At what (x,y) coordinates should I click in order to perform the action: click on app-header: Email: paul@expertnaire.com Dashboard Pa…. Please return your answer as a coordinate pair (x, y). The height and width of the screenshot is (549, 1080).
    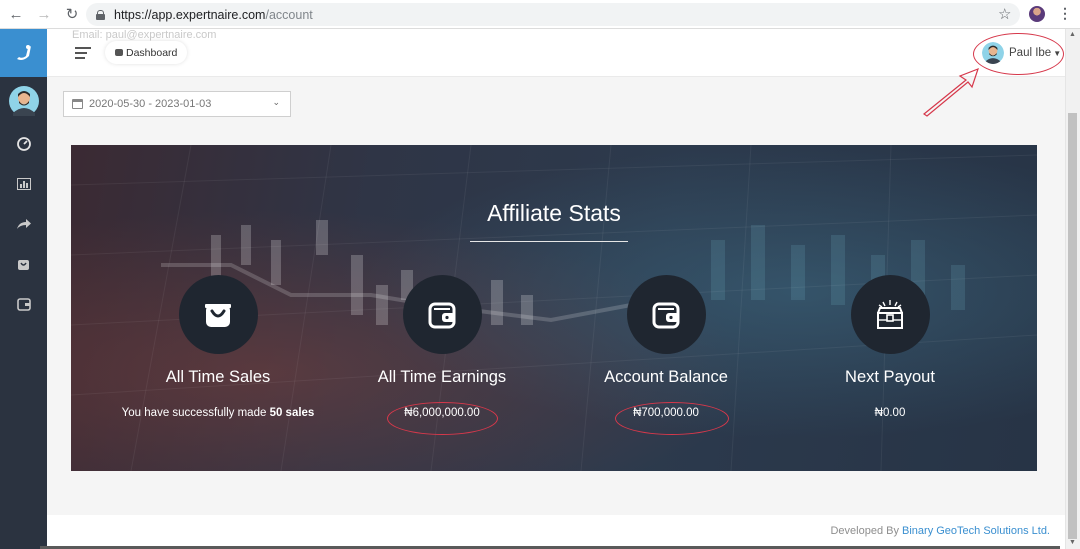
    Looking at the image, I should click on (556, 53).